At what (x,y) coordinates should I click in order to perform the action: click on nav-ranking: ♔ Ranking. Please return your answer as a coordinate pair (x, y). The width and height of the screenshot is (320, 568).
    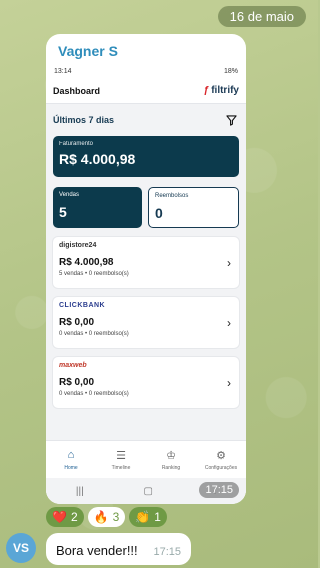
    Looking at the image, I should click on (171, 460).